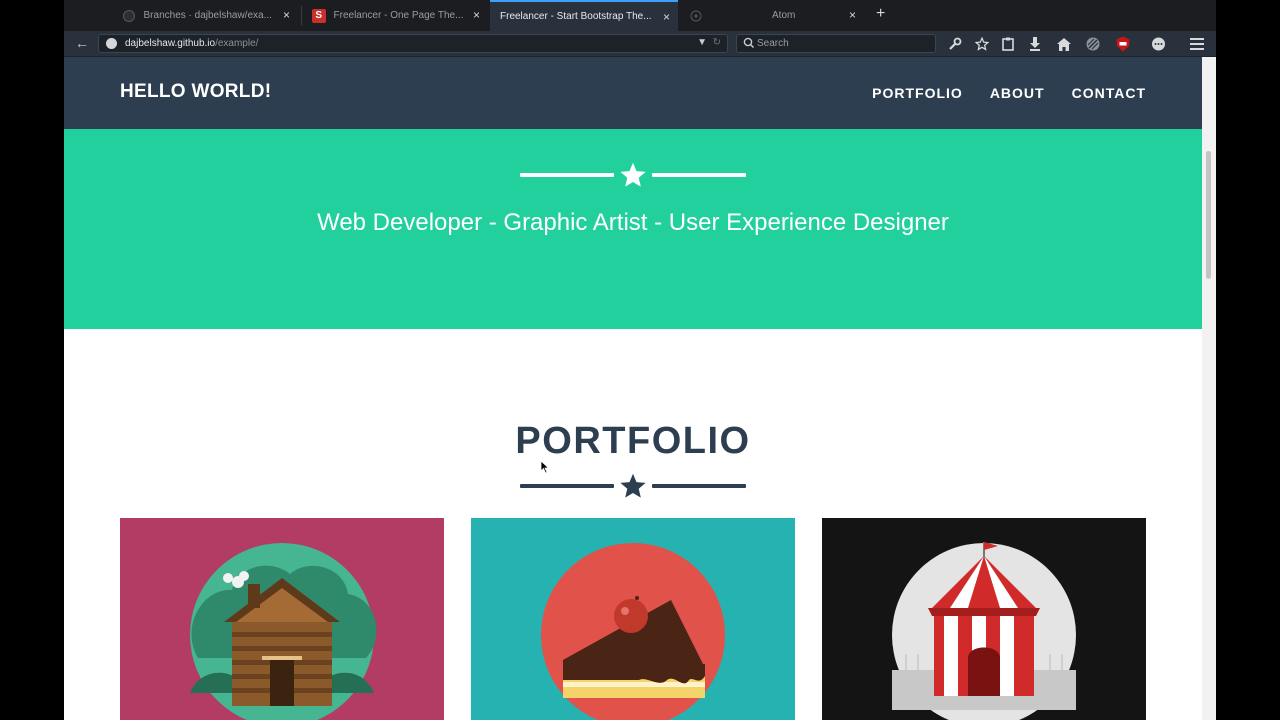 This screenshot has height=720, width=1280. What do you see at coordinates (1035, 44) in the screenshot?
I see `download-icon` at bounding box center [1035, 44].